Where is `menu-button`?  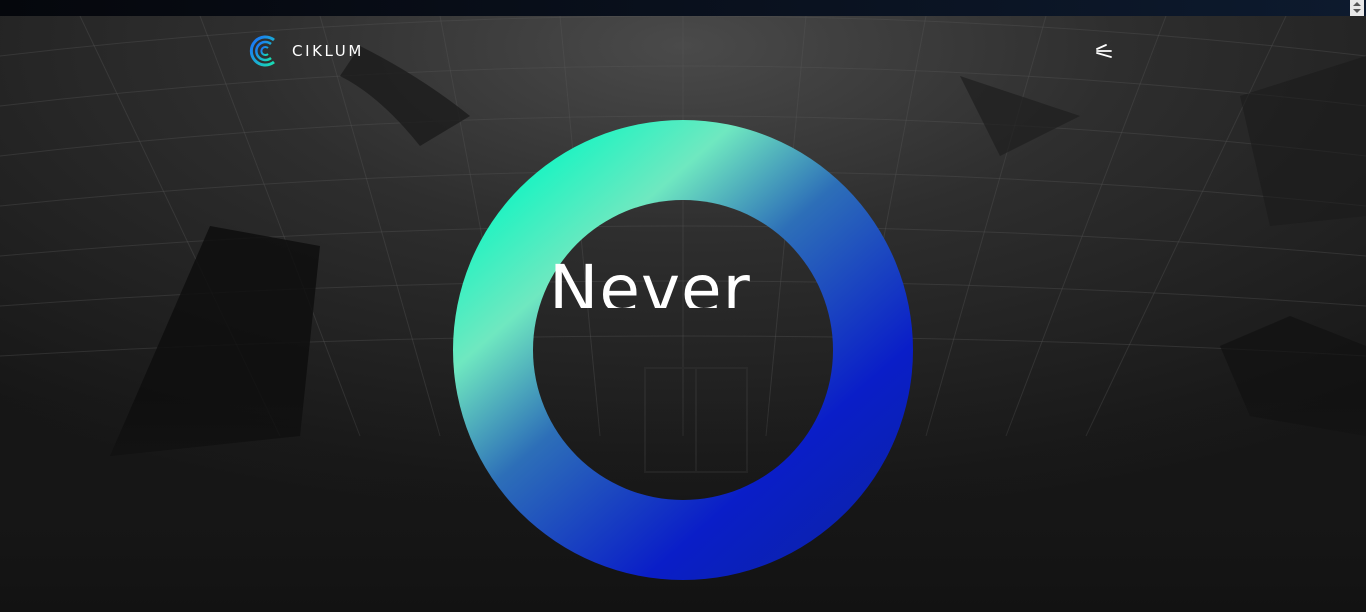
menu-button is located at coordinates (1104, 52).